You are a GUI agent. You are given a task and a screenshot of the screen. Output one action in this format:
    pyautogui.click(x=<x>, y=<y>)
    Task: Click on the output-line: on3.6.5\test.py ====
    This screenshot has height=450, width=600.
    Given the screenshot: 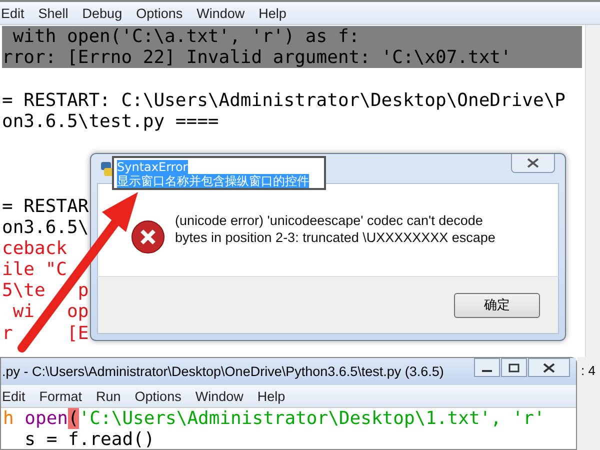 What is the action you would take?
    pyautogui.click(x=110, y=121)
    